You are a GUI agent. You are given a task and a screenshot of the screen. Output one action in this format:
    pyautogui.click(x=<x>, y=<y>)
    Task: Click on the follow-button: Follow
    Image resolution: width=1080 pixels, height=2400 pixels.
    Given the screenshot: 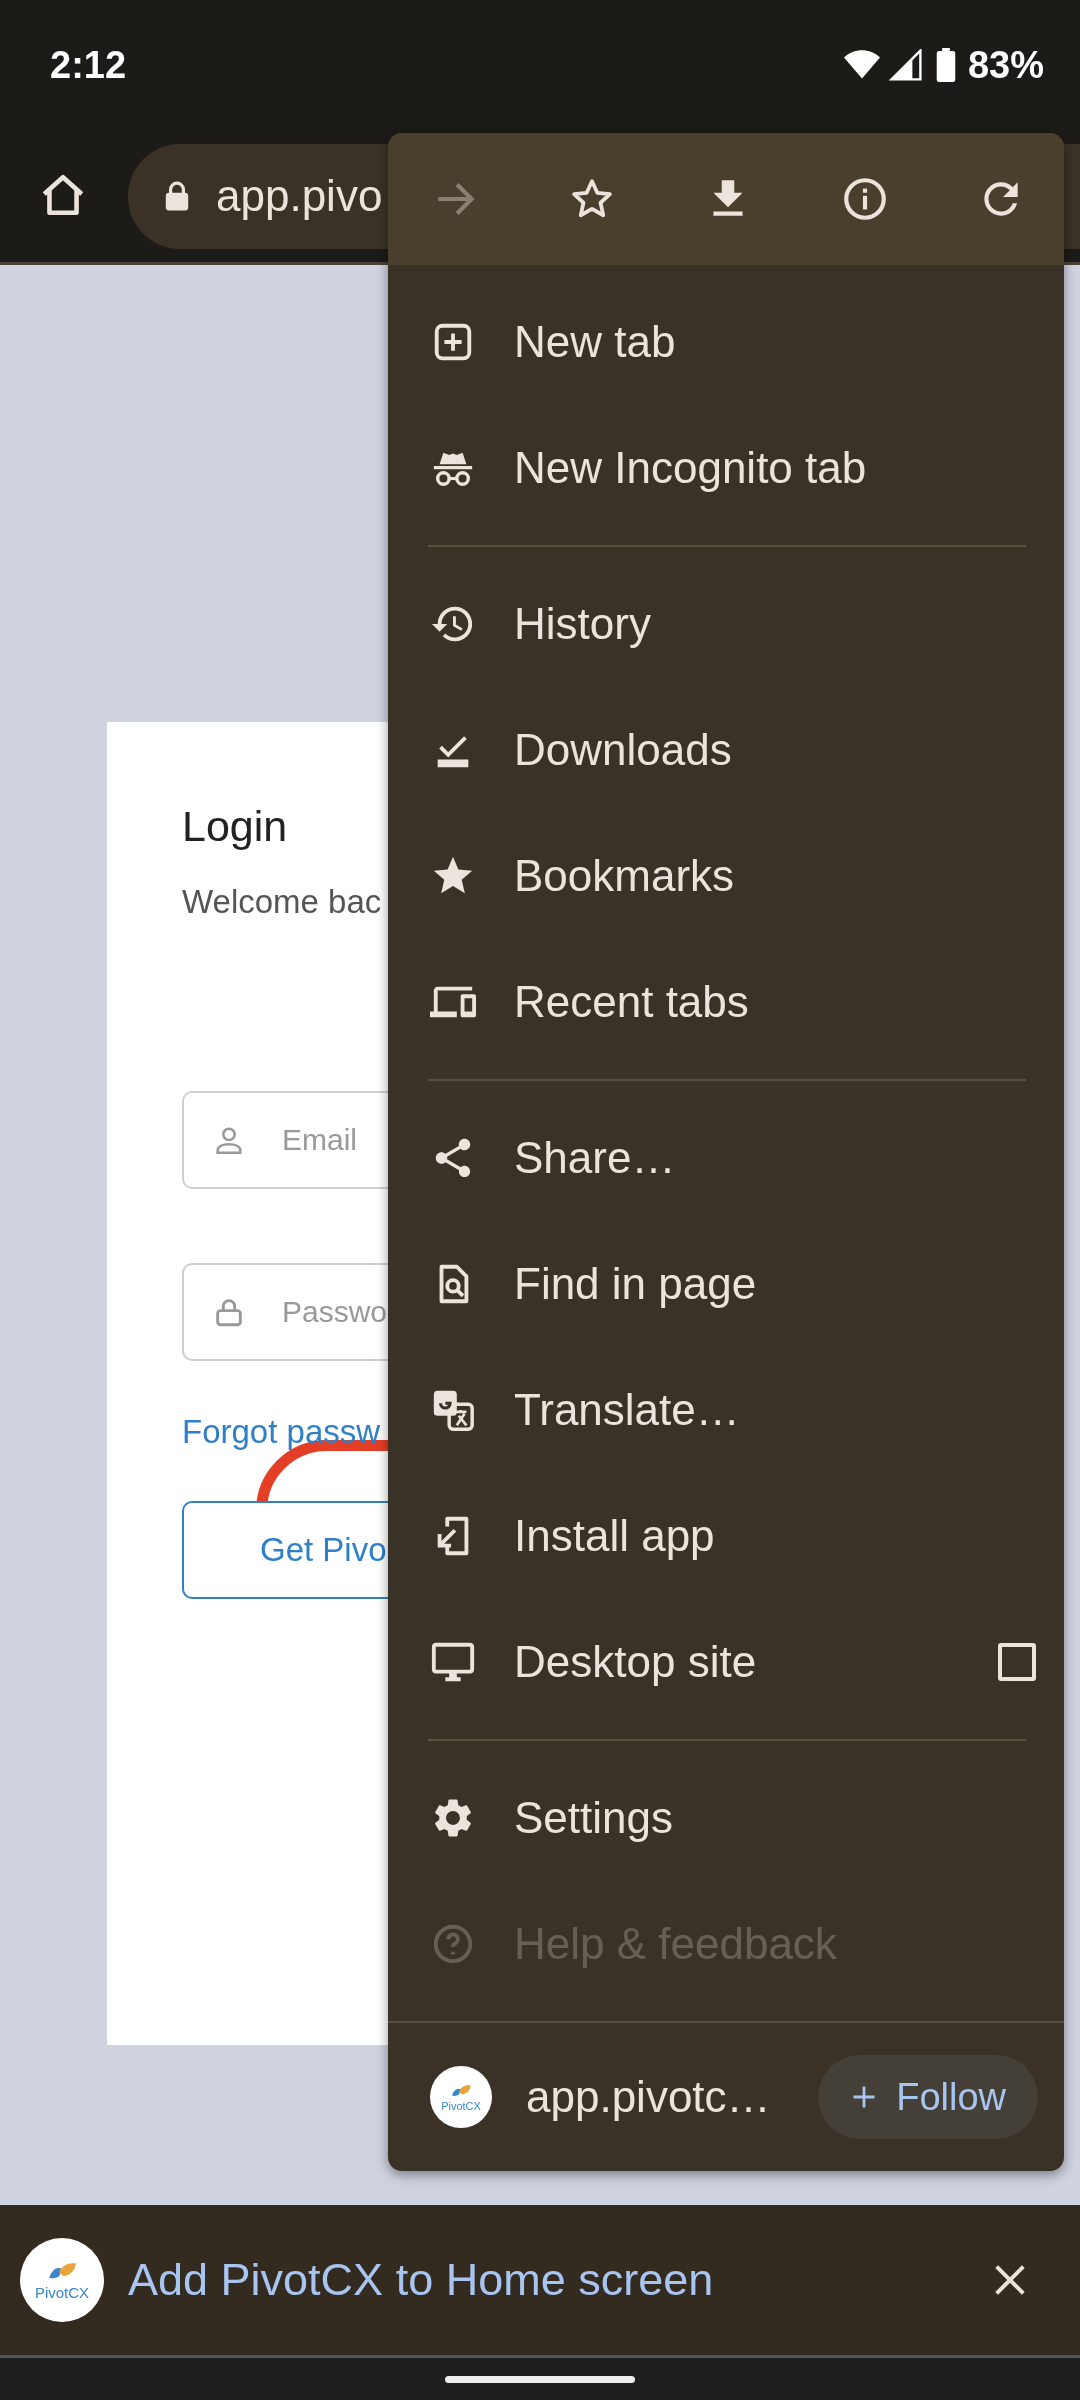 What is the action you would take?
    pyautogui.click(x=928, y=2097)
    